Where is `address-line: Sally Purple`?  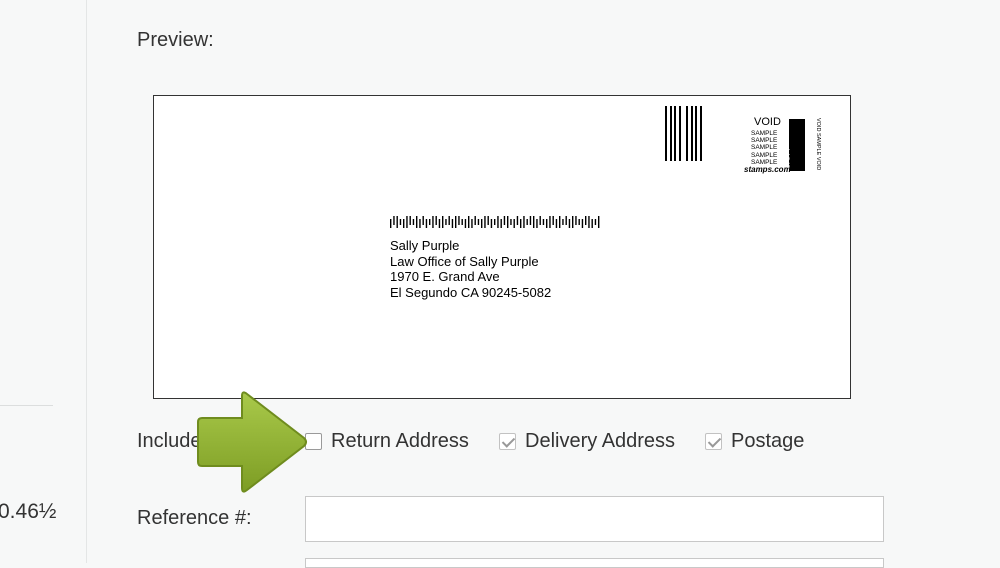 address-line: Sally Purple is located at coordinates (425, 245).